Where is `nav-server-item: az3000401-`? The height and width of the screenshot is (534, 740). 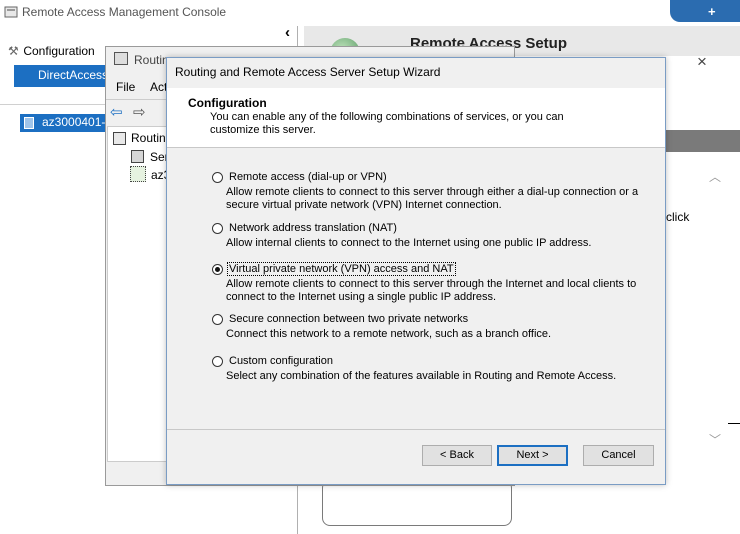
nav-server-item: az3000401- is located at coordinates (64, 123).